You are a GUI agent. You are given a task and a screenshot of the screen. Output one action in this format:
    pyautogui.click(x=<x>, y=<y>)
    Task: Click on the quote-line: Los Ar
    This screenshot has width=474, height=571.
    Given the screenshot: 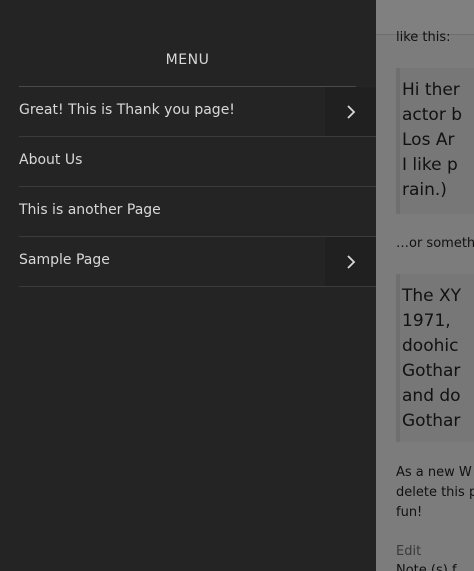 What is the action you would take?
    pyautogui.click(x=428, y=140)
    